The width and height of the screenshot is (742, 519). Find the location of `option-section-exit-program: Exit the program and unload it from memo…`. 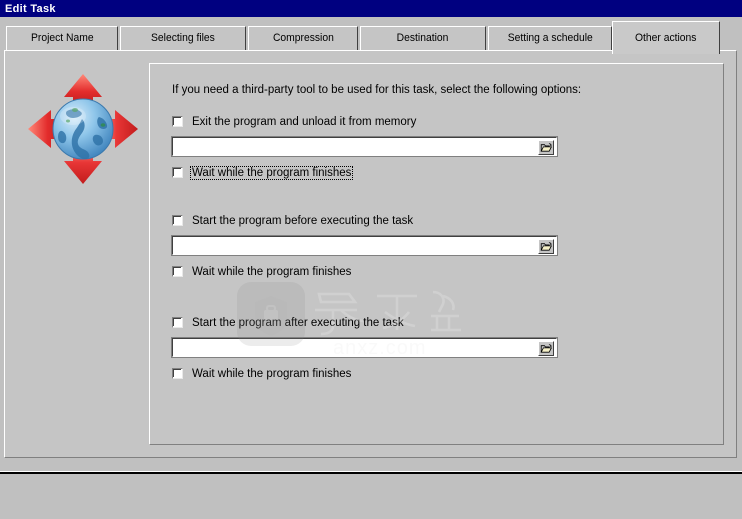

option-section-exit-program: Exit the program and unload it from memo… is located at coordinates (436, 147).